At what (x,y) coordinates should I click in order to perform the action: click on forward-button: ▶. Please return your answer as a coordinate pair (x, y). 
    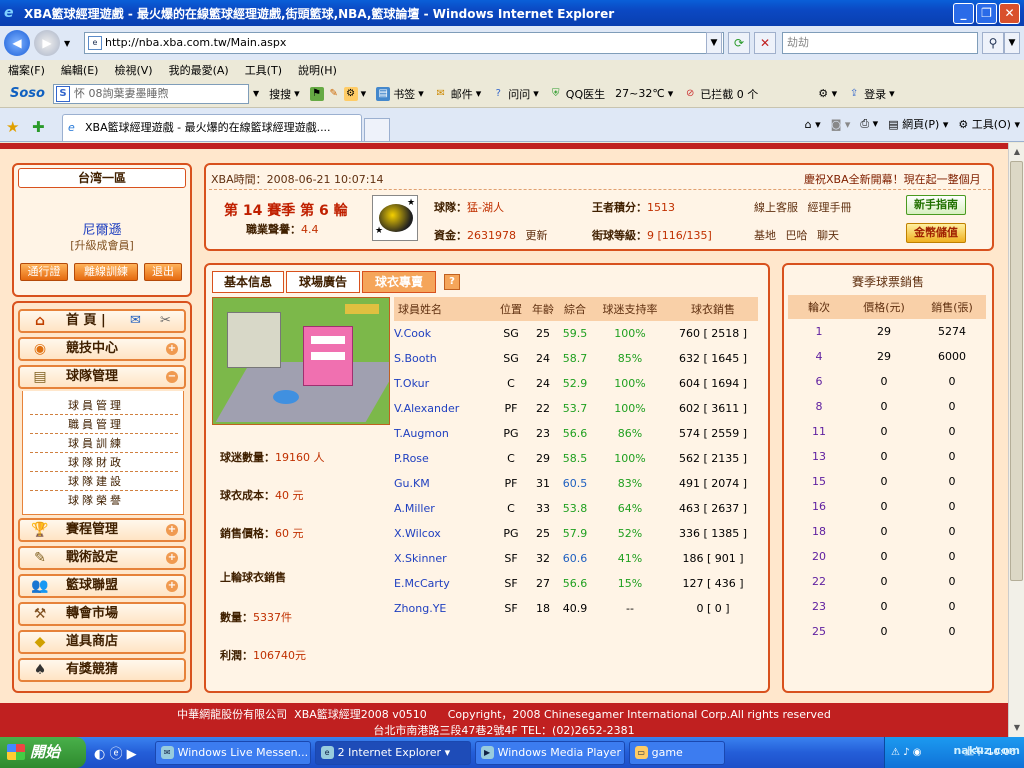
    Looking at the image, I should click on (47, 43).